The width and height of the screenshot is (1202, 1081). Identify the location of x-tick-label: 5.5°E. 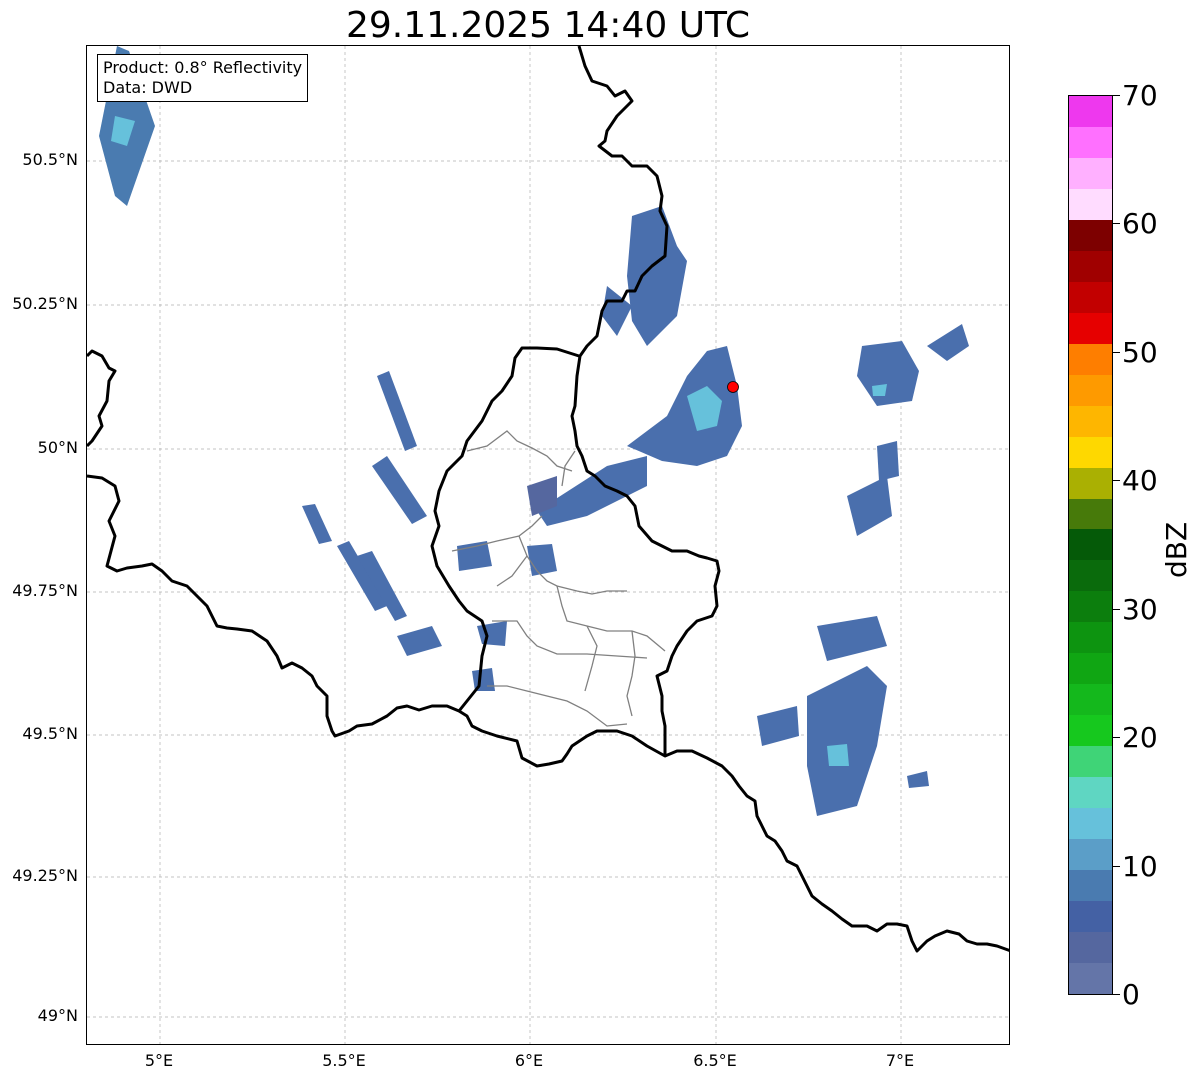
(344, 1060).